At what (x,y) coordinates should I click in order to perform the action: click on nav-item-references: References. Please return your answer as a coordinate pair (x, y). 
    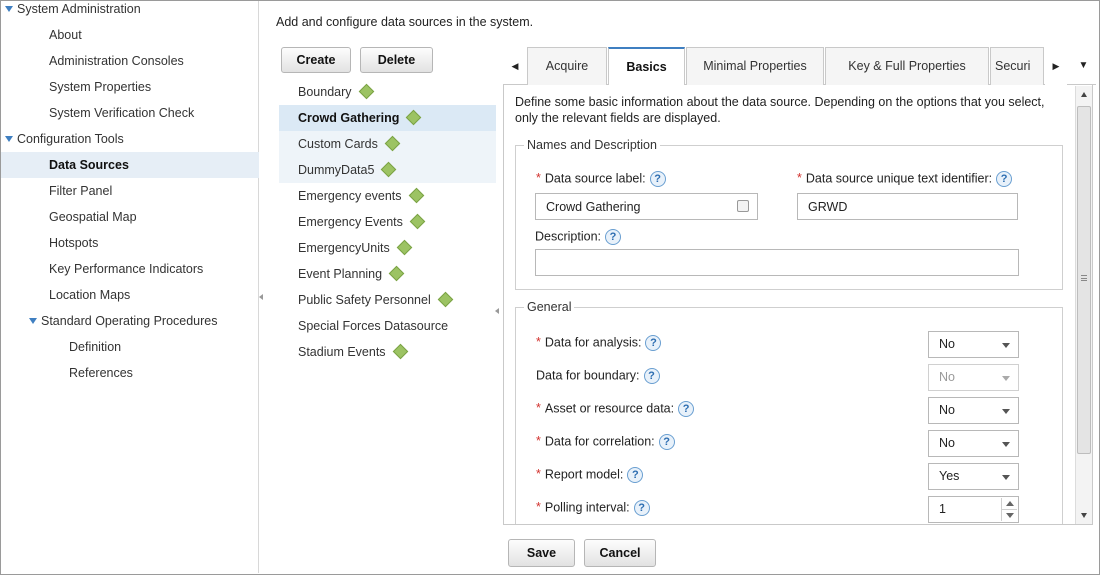
    Looking at the image, I should click on (130, 373).